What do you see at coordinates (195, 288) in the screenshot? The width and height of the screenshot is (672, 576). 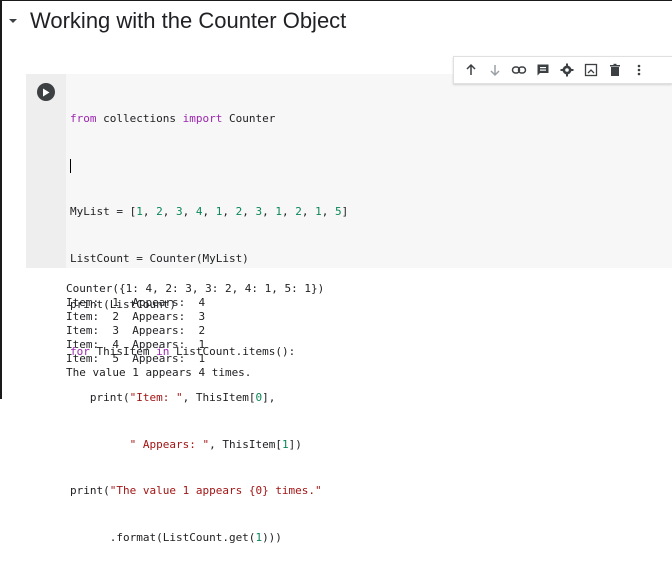 I see `output-line: Counter({1: 4, 2: 3, 3: 2, 4: 1, 5: 1})` at bounding box center [195, 288].